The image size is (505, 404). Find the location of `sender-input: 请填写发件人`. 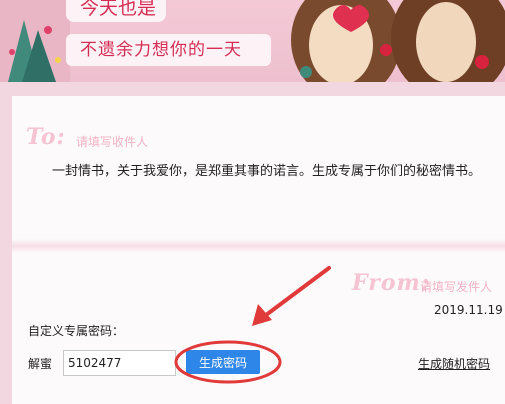

sender-input: 请填写发件人 is located at coordinates (456, 286).